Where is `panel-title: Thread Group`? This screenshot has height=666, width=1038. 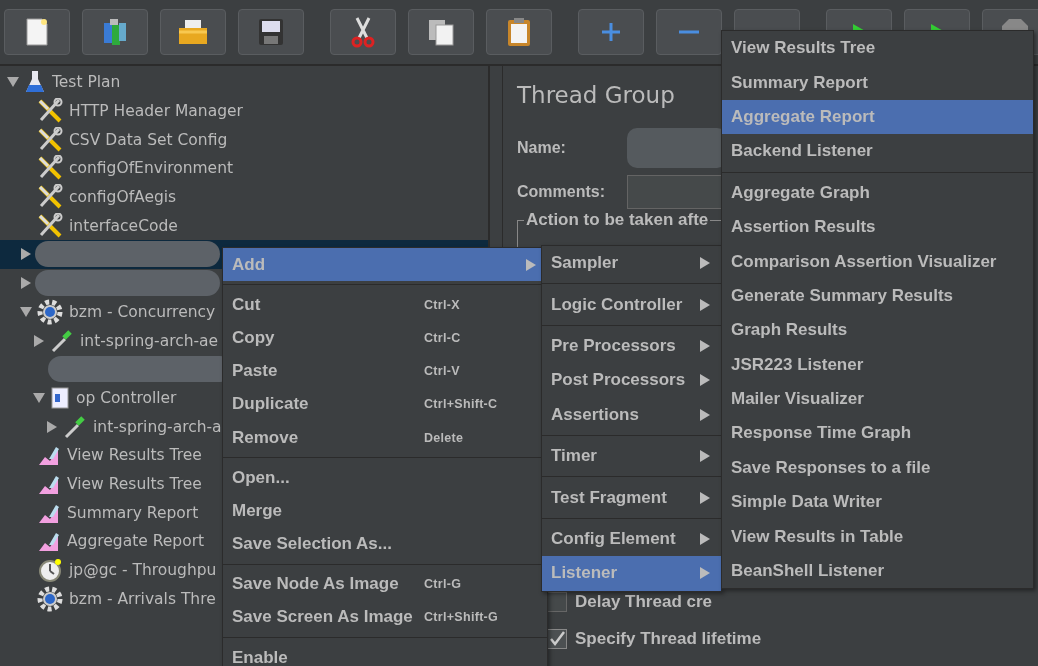 panel-title: Thread Group is located at coordinates (596, 95).